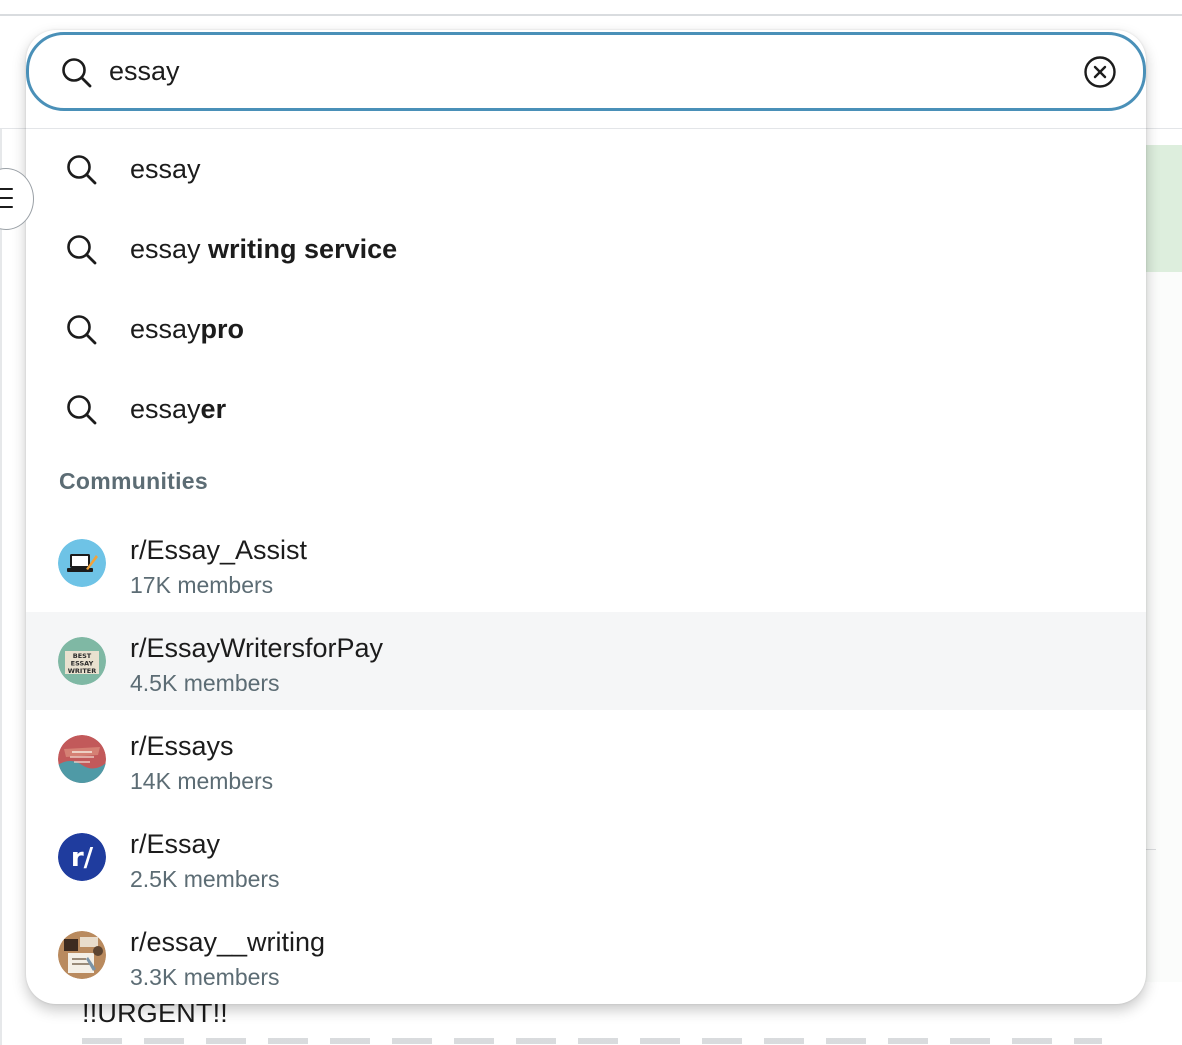  What do you see at coordinates (175, 844) in the screenshot?
I see `community-name: r/Essay` at bounding box center [175, 844].